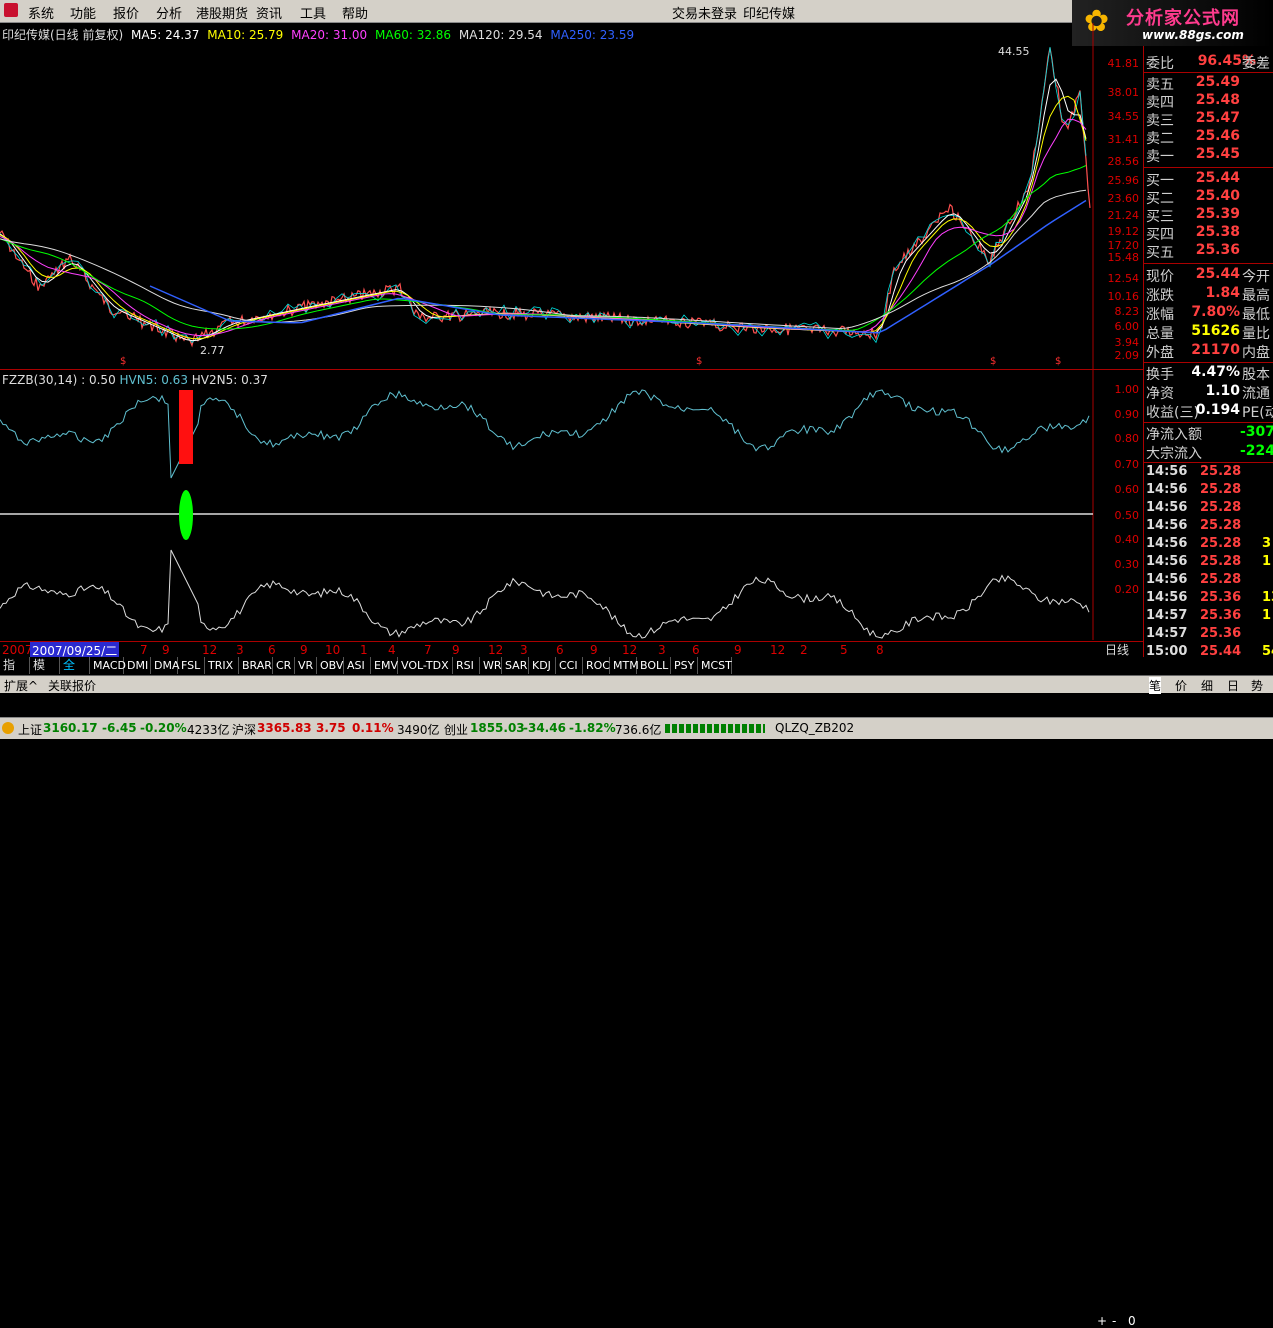 This screenshot has height=1328, width=1273. Describe the element at coordinates (1167, 615) in the screenshot. I see `tick-time: 14:57` at that location.